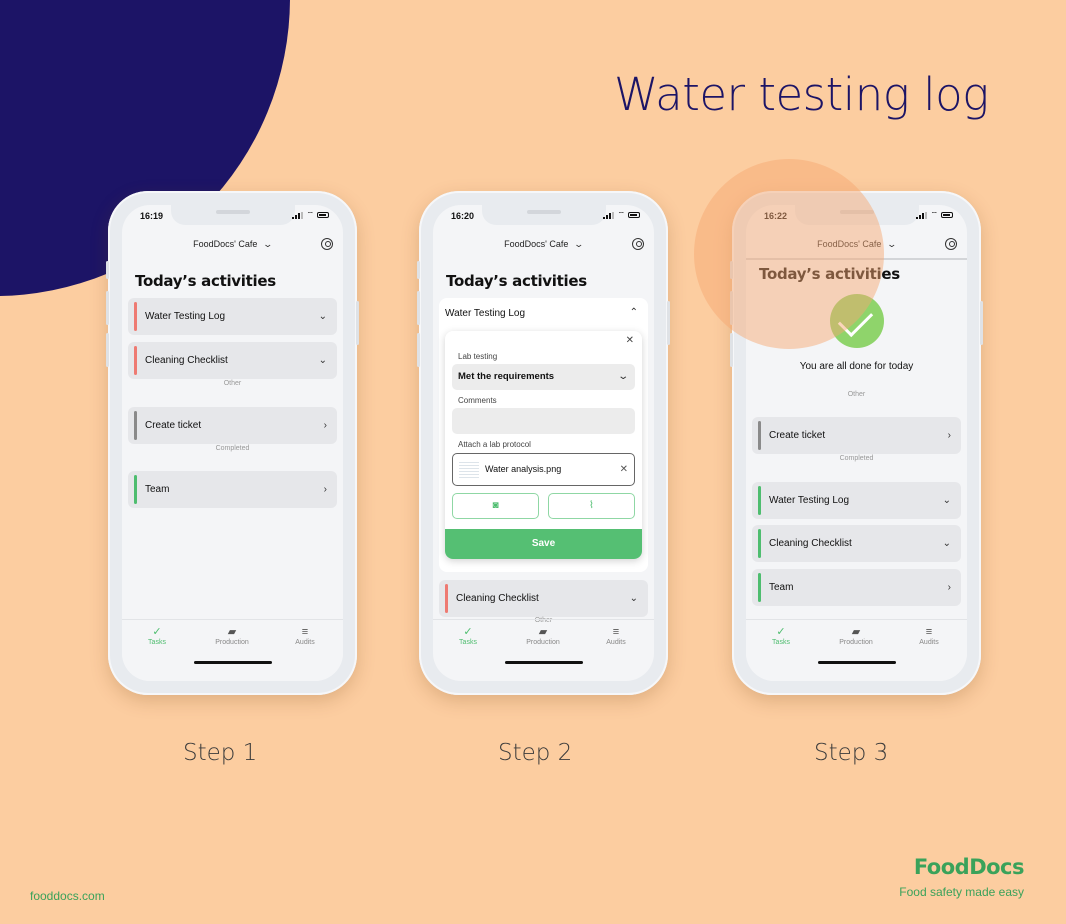  I want to click on attach-button: ⌇, so click(591, 506).